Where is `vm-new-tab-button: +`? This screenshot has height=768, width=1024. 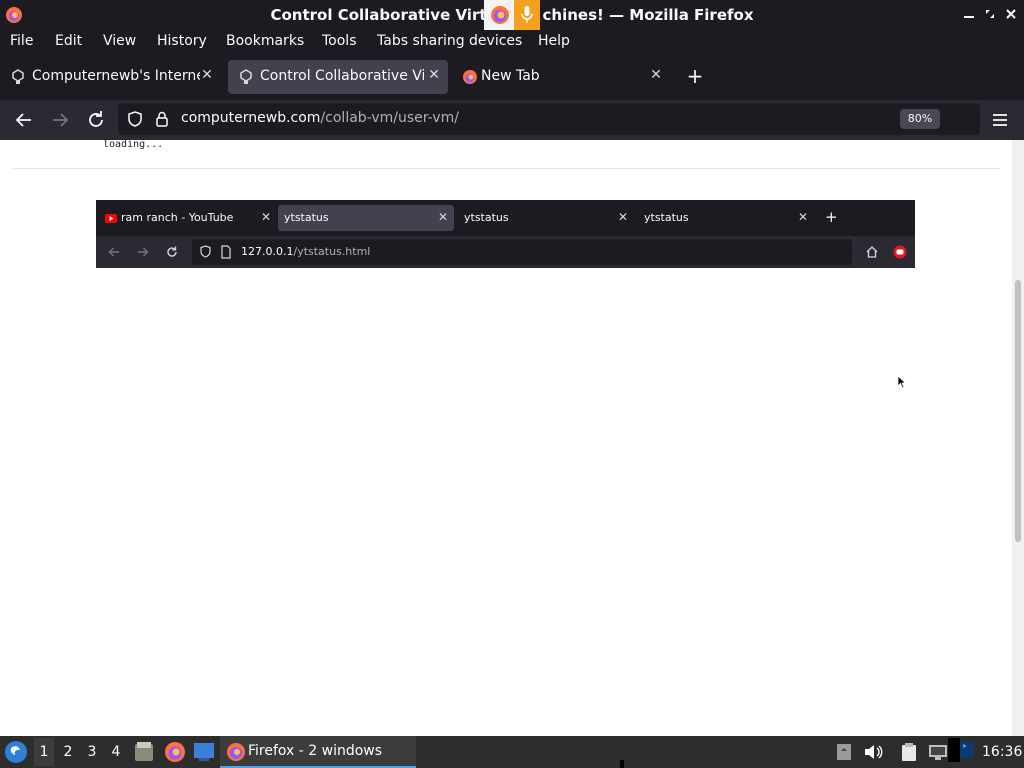
vm-new-tab-button: + is located at coordinates (831, 217).